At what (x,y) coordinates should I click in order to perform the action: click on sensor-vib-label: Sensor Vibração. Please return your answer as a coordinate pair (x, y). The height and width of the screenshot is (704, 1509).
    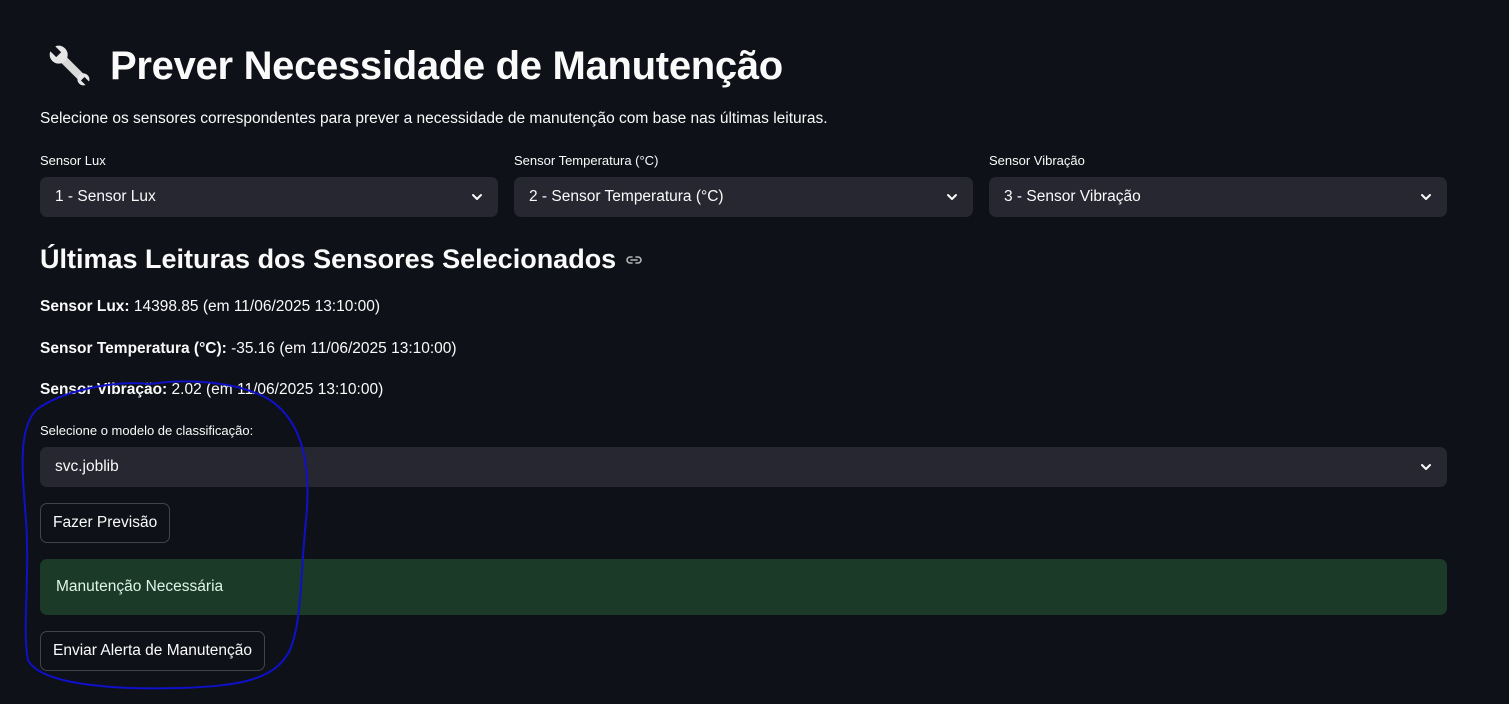
    Looking at the image, I should click on (1037, 160).